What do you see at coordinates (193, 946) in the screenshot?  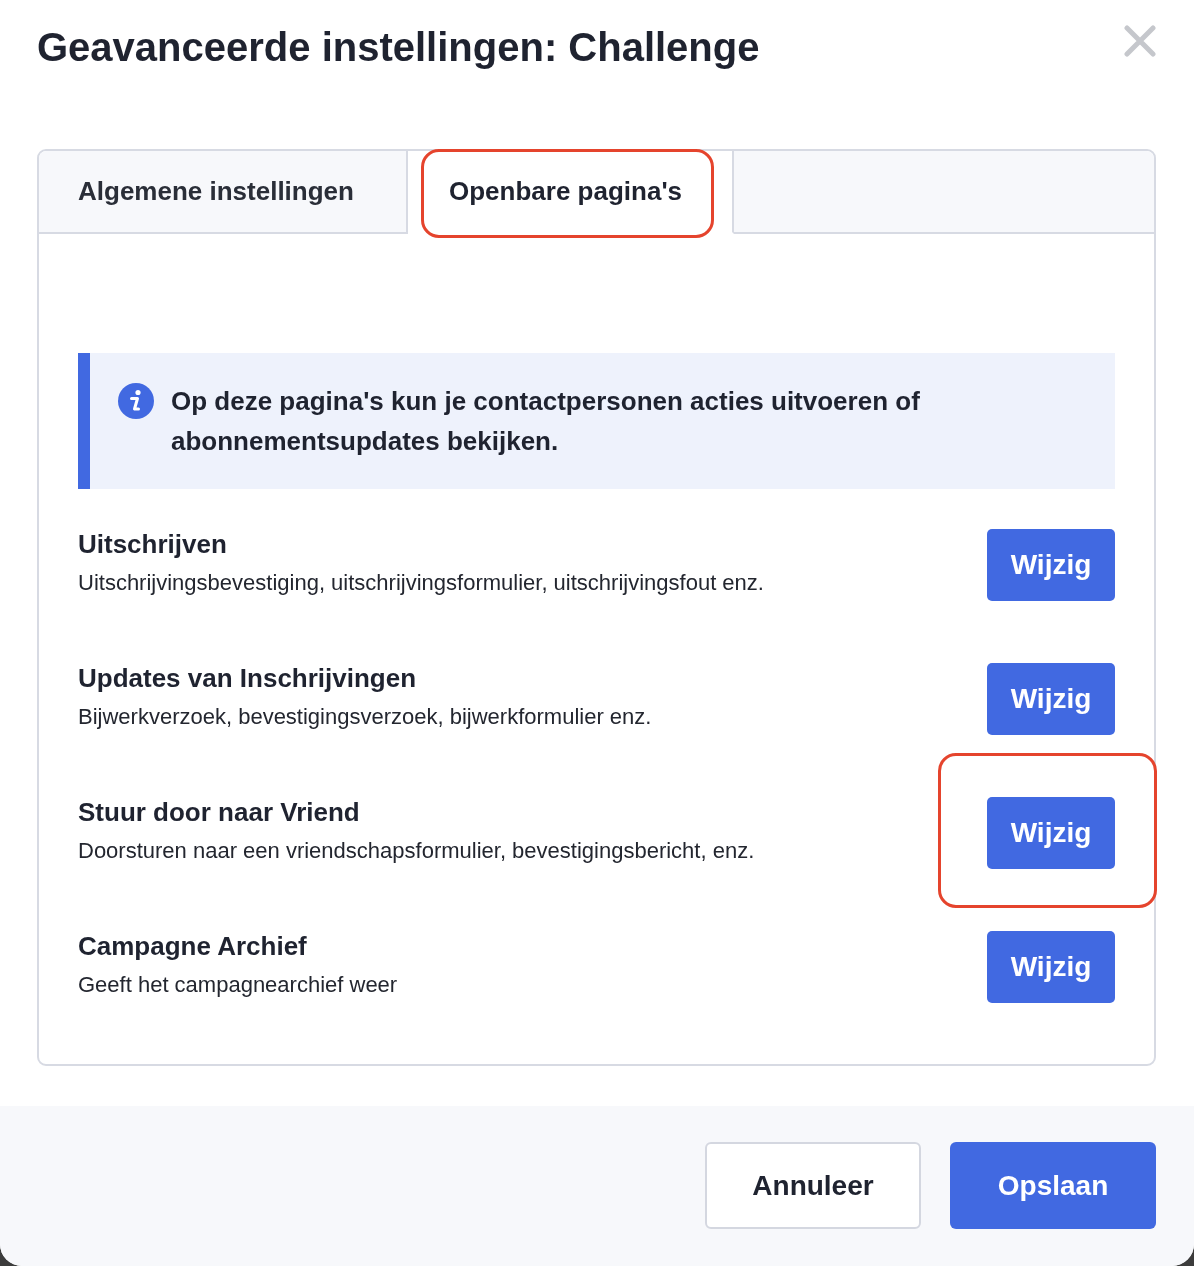 I see `page-title: Campagne Archief` at bounding box center [193, 946].